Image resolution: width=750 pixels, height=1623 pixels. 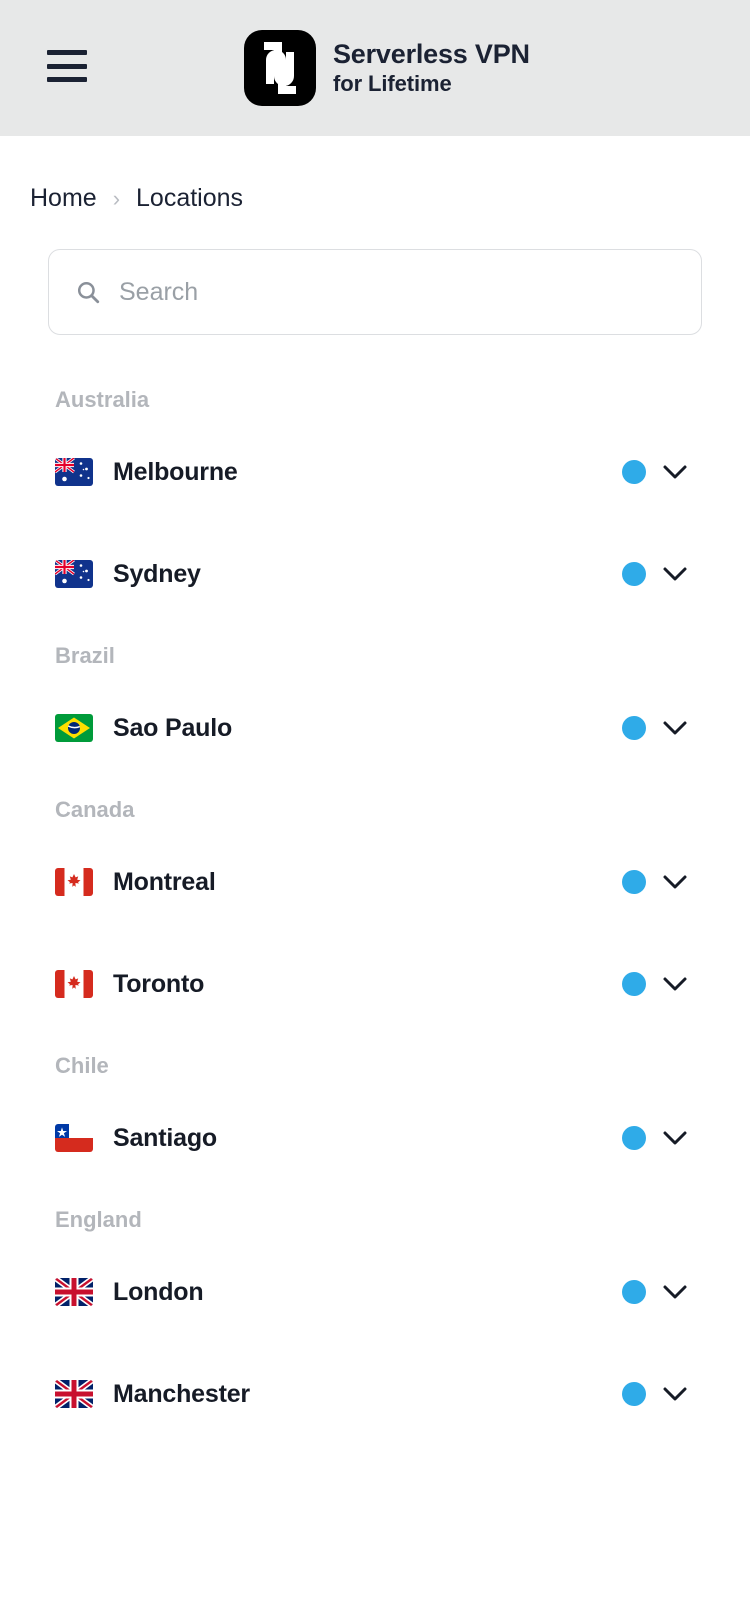 What do you see at coordinates (375, 1292) in the screenshot?
I see `location-row: London` at bounding box center [375, 1292].